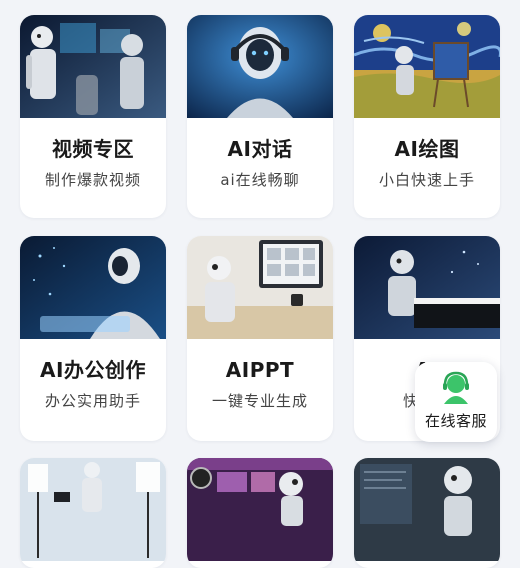 The image size is (520, 568). Describe the element at coordinates (456, 389) in the screenshot. I see `headset-avatar-icon` at that location.